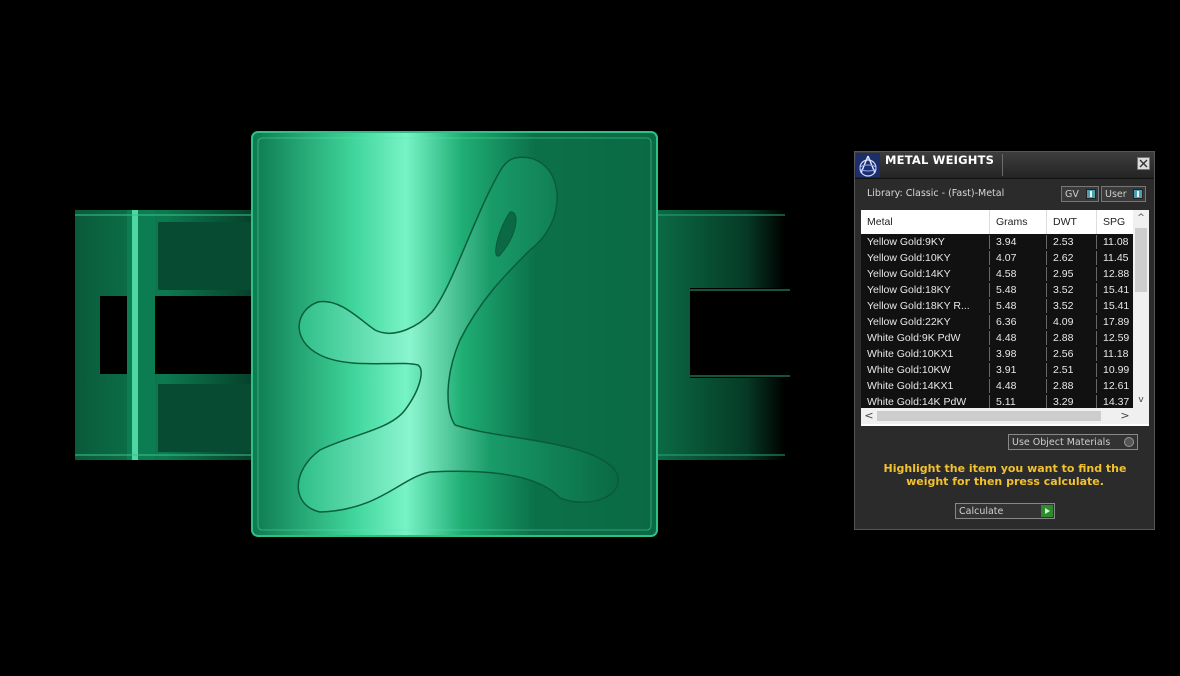 Image resolution: width=1180 pixels, height=676 pixels. I want to click on spg-cell: 17.89, so click(1116, 322).